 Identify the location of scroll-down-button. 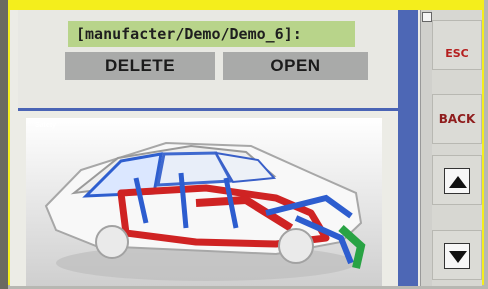
(457, 255).